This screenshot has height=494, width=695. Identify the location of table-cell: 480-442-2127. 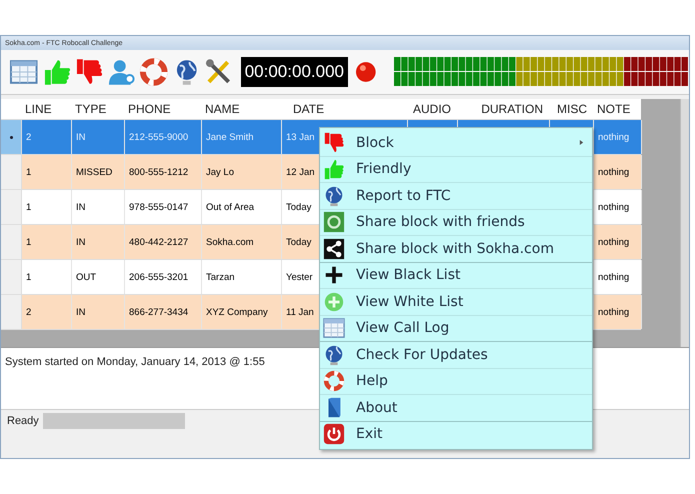
(163, 242).